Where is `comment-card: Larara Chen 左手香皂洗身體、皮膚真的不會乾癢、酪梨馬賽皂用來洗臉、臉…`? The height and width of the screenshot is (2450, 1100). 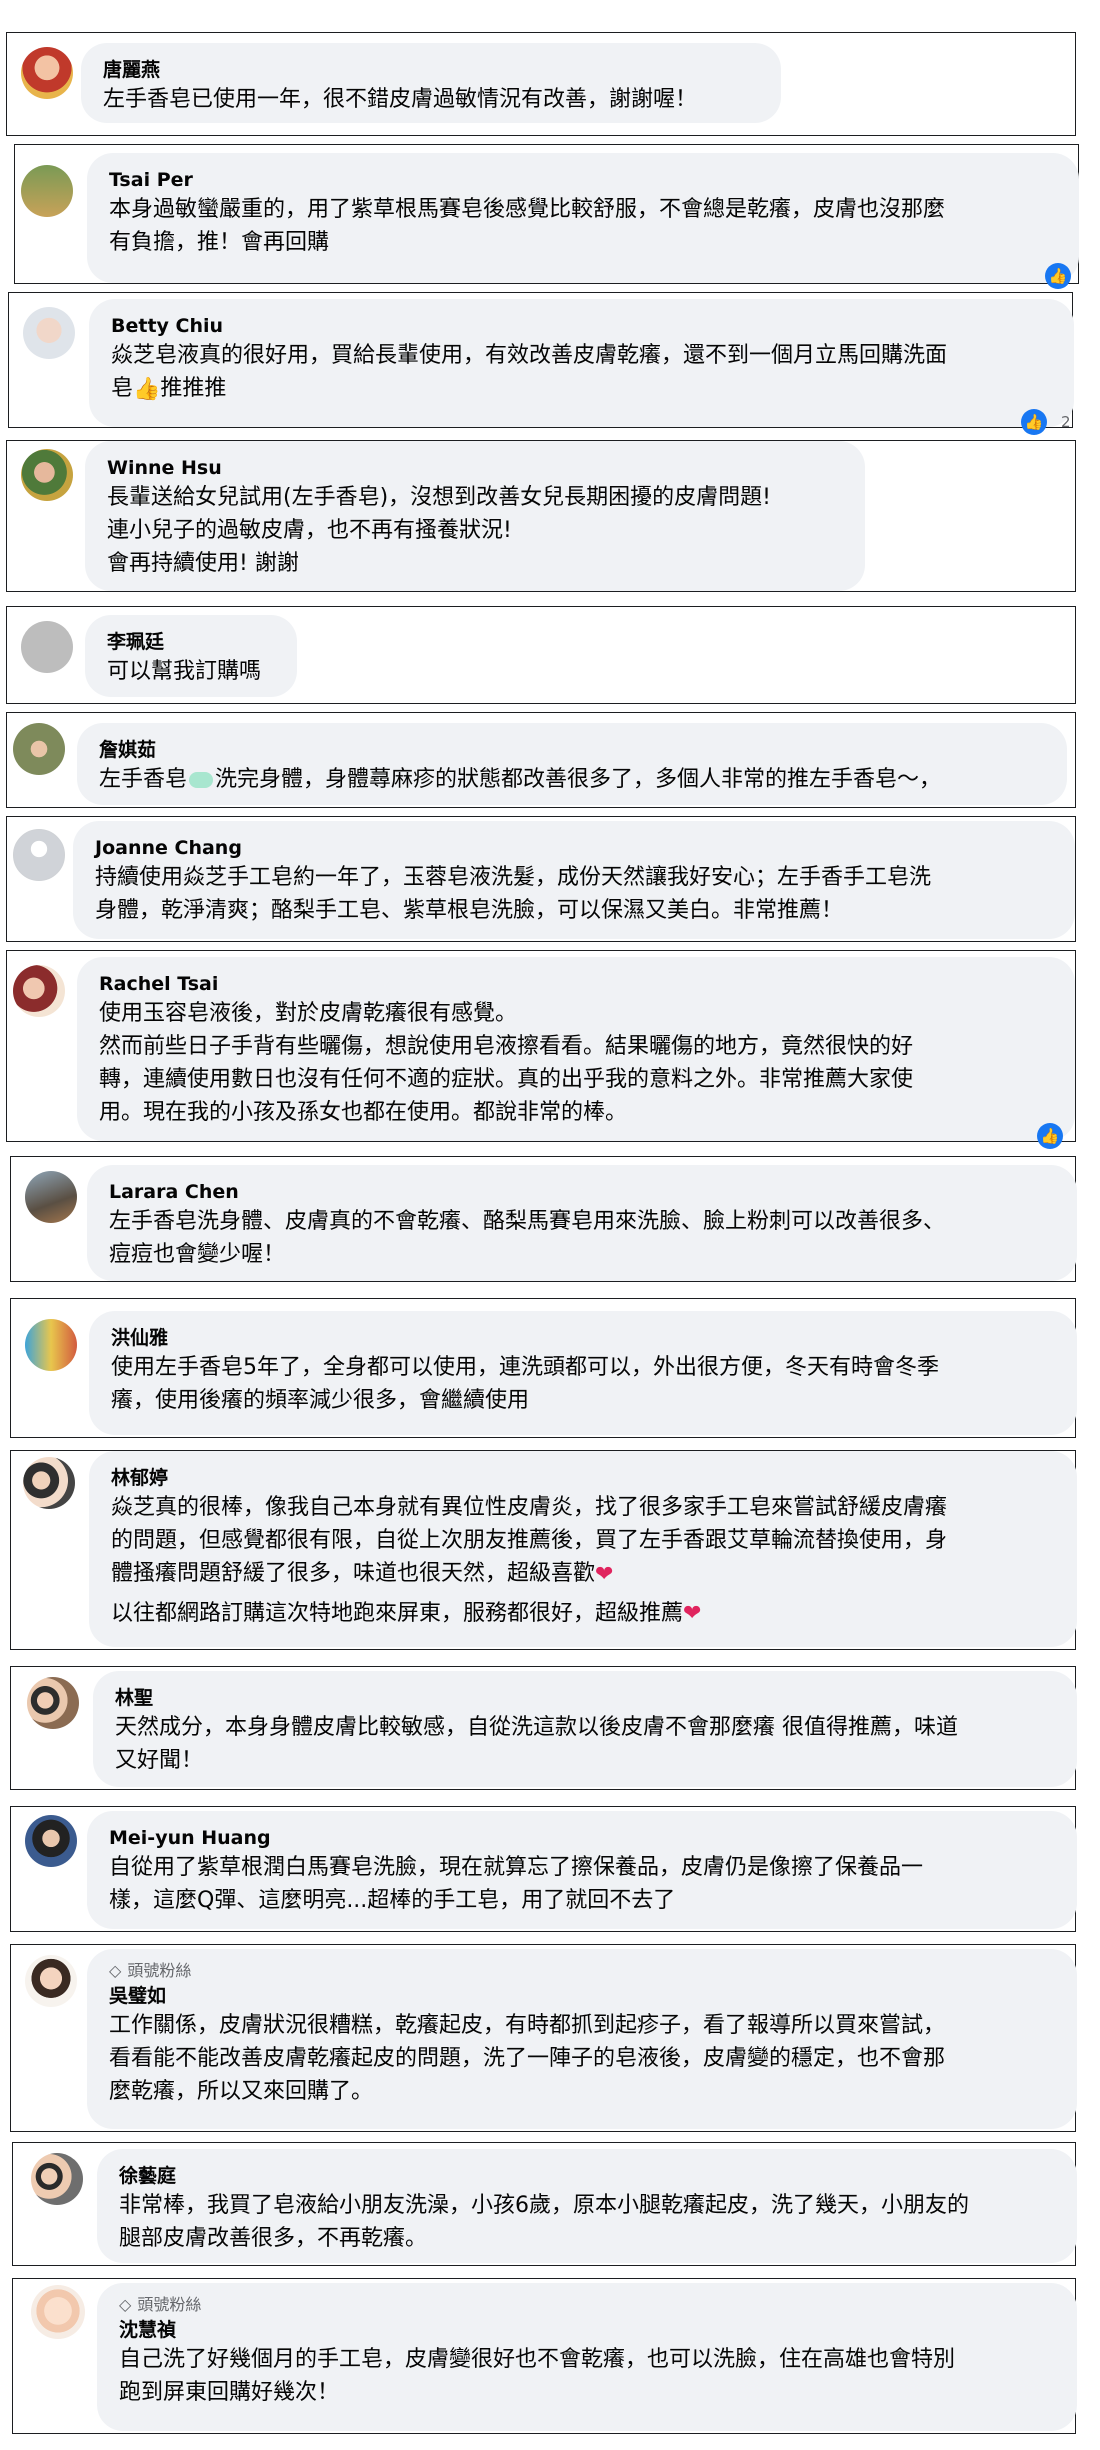 comment-card: Larara Chen 左手香皂洗身體、皮膚真的不會乾癢、酪梨馬賽皂用來洗臉、臉… is located at coordinates (543, 1219).